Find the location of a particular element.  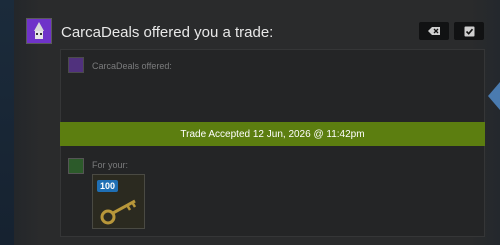

decline-icon is located at coordinates (434, 31).